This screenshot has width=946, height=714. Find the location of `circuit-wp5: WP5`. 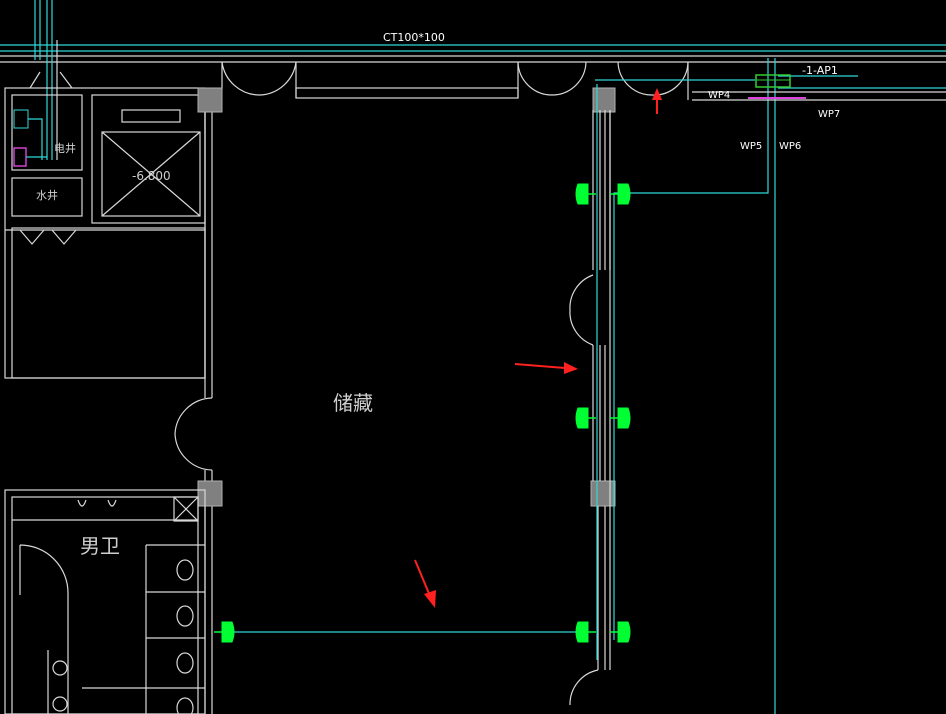

circuit-wp5: WP5 is located at coordinates (751, 146).